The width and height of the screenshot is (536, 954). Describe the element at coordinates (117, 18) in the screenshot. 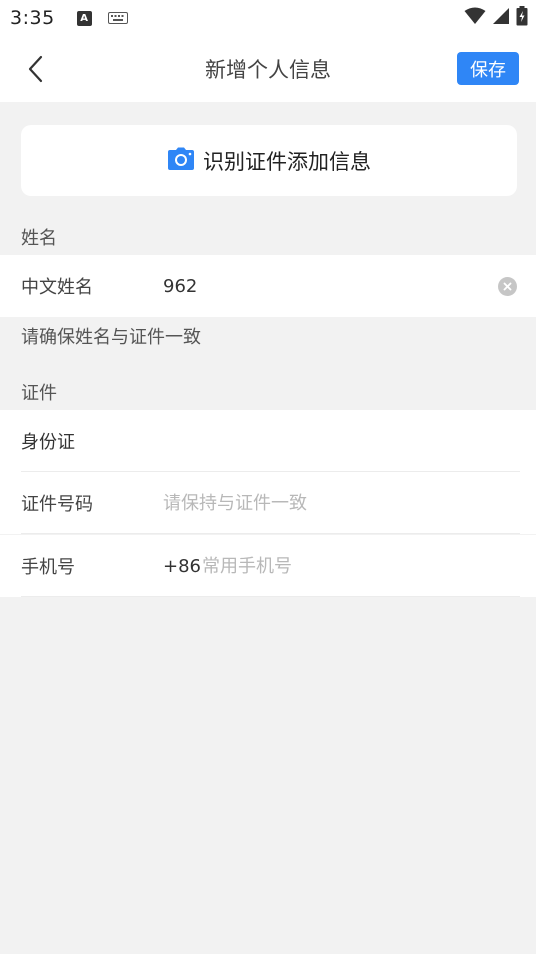

I see `keyboard-icon` at that location.